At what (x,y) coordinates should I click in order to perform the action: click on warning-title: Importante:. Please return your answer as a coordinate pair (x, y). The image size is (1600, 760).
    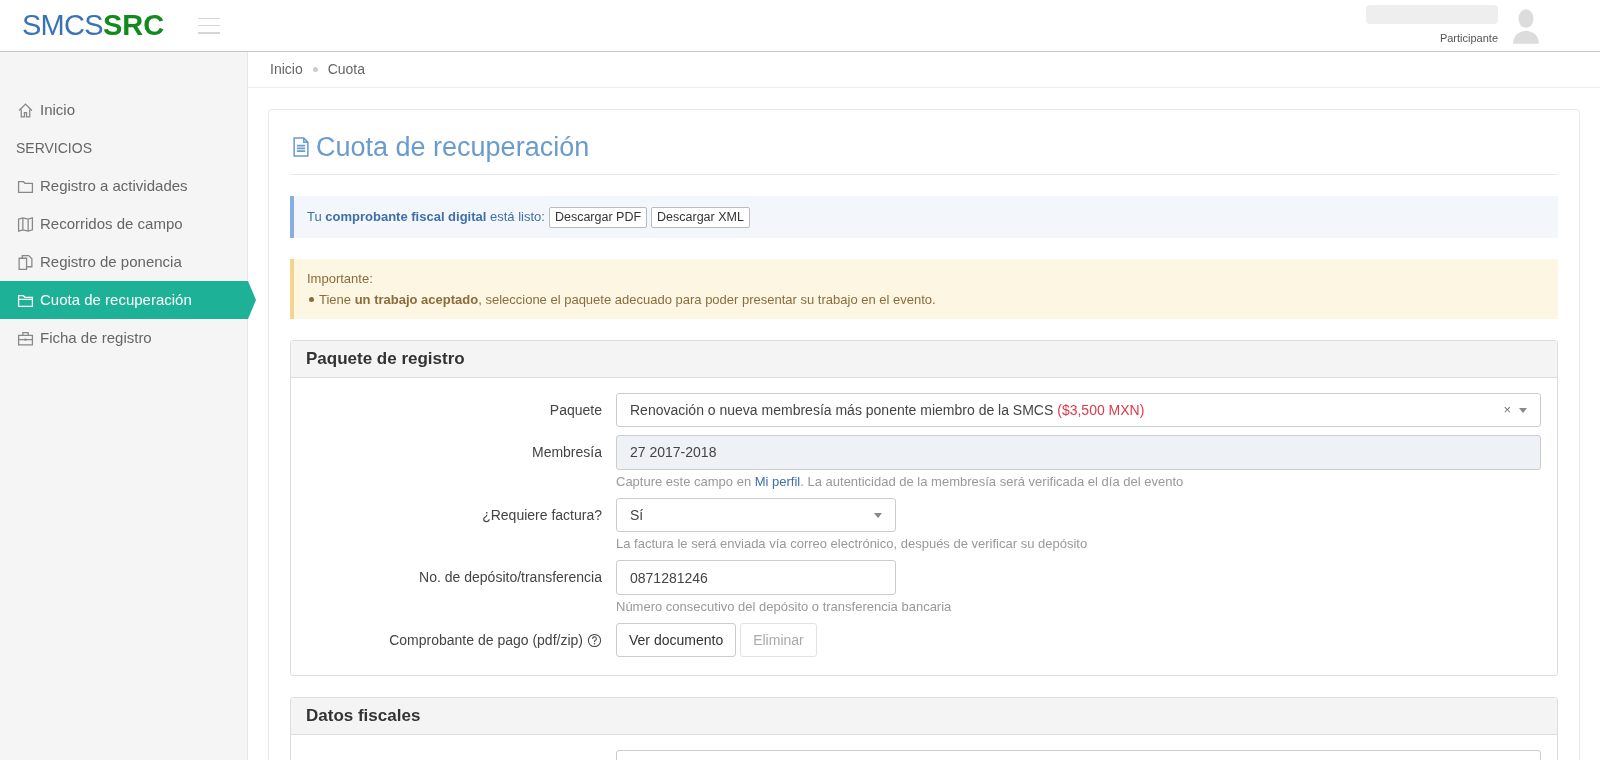
    Looking at the image, I should click on (340, 279).